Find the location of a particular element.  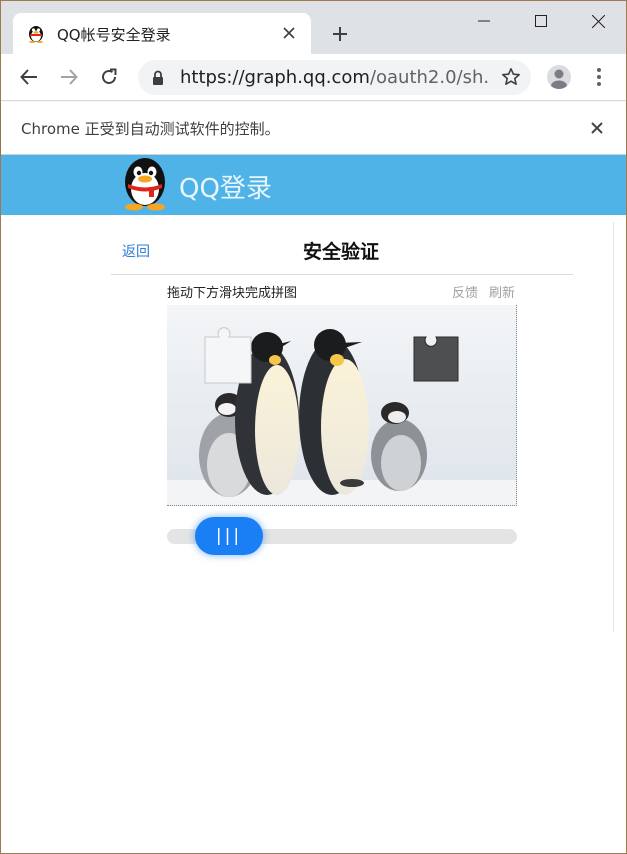

feedback-link: 反馈 is located at coordinates (465, 291).